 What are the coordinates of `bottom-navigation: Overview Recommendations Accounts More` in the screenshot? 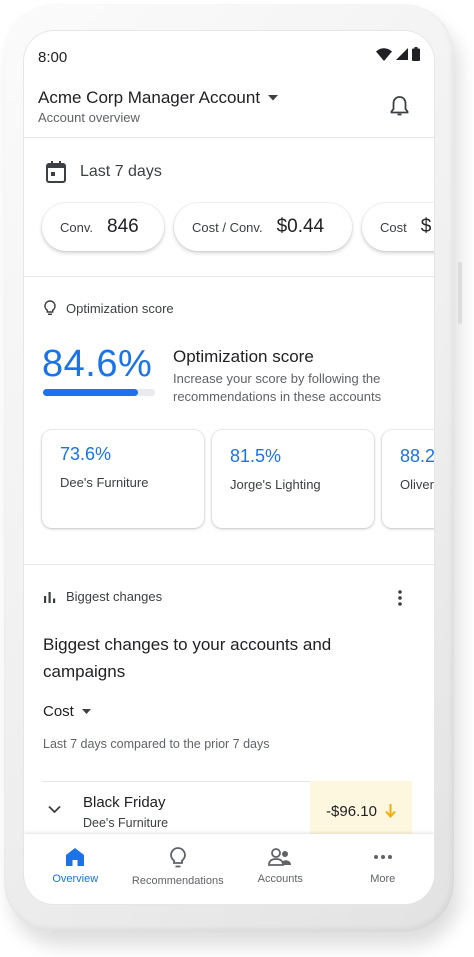 It's located at (229, 869).